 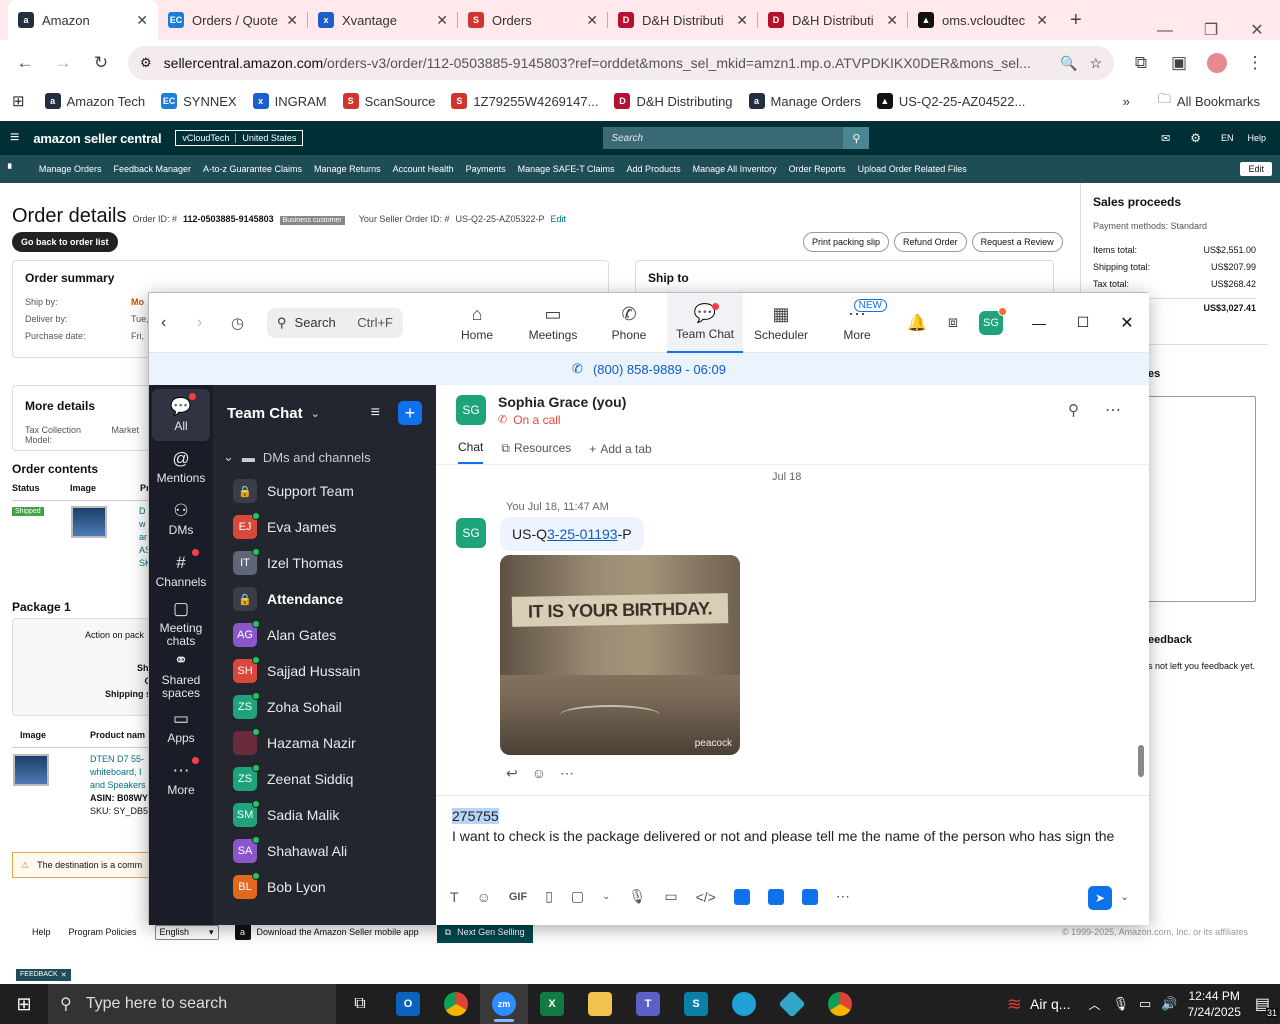 I want to click on bookmark-item: x INGRAM, so click(x=290, y=101).